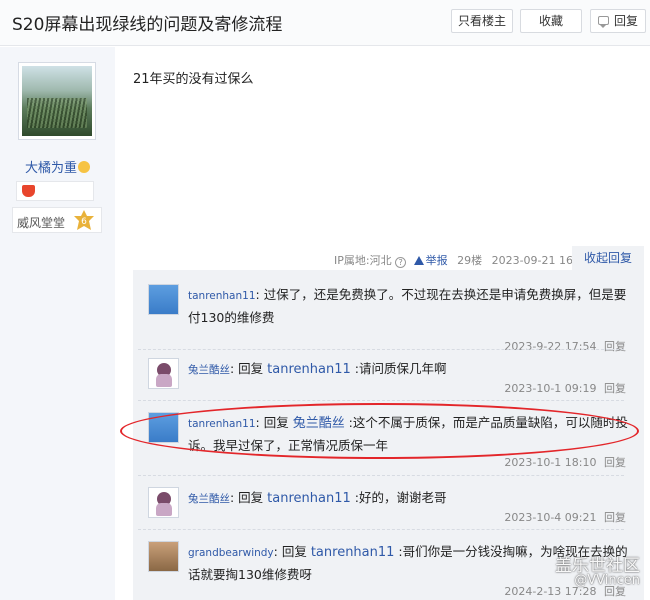 The height and width of the screenshot is (600, 650). I want to click on reply-footer: 2023-10-1 09:19 回复, so click(565, 388).